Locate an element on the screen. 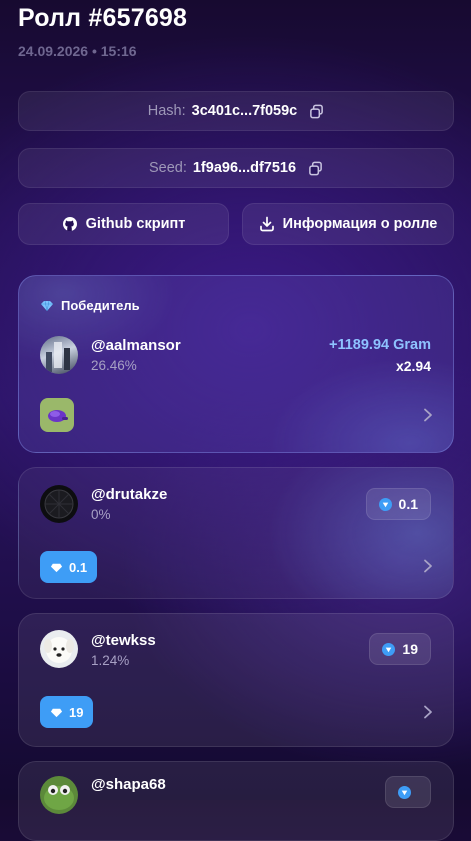  roll-info-label: Информация о ролле is located at coordinates (360, 224).